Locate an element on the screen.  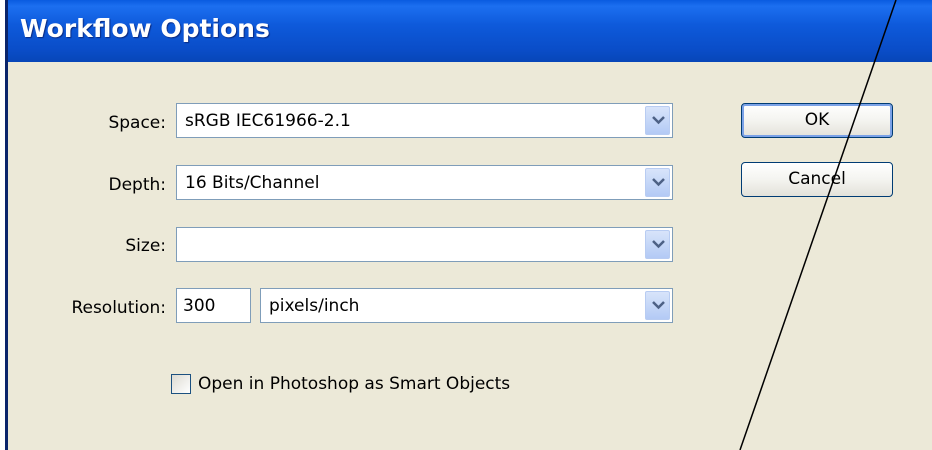
cancel-button: Cancel is located at coordinates (817, 179).